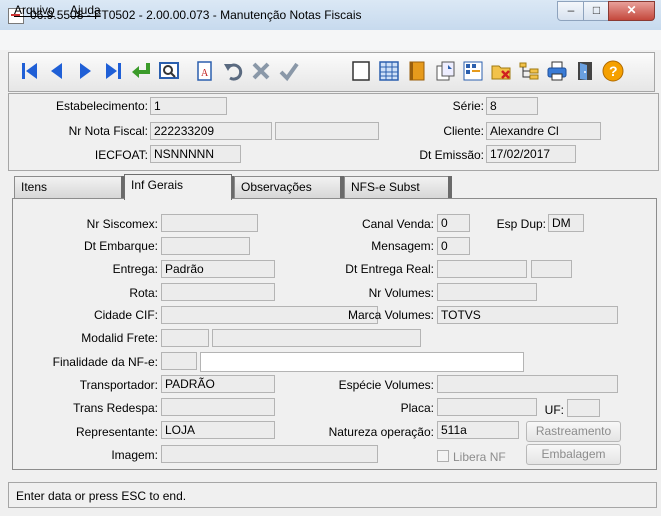 Image resolution: width=661 pixels, height=516 pixels. Describe the element at coordinates (101, 106) in the screenshot. I see `estabelecimento-label: Estabelecimento:` at that location.